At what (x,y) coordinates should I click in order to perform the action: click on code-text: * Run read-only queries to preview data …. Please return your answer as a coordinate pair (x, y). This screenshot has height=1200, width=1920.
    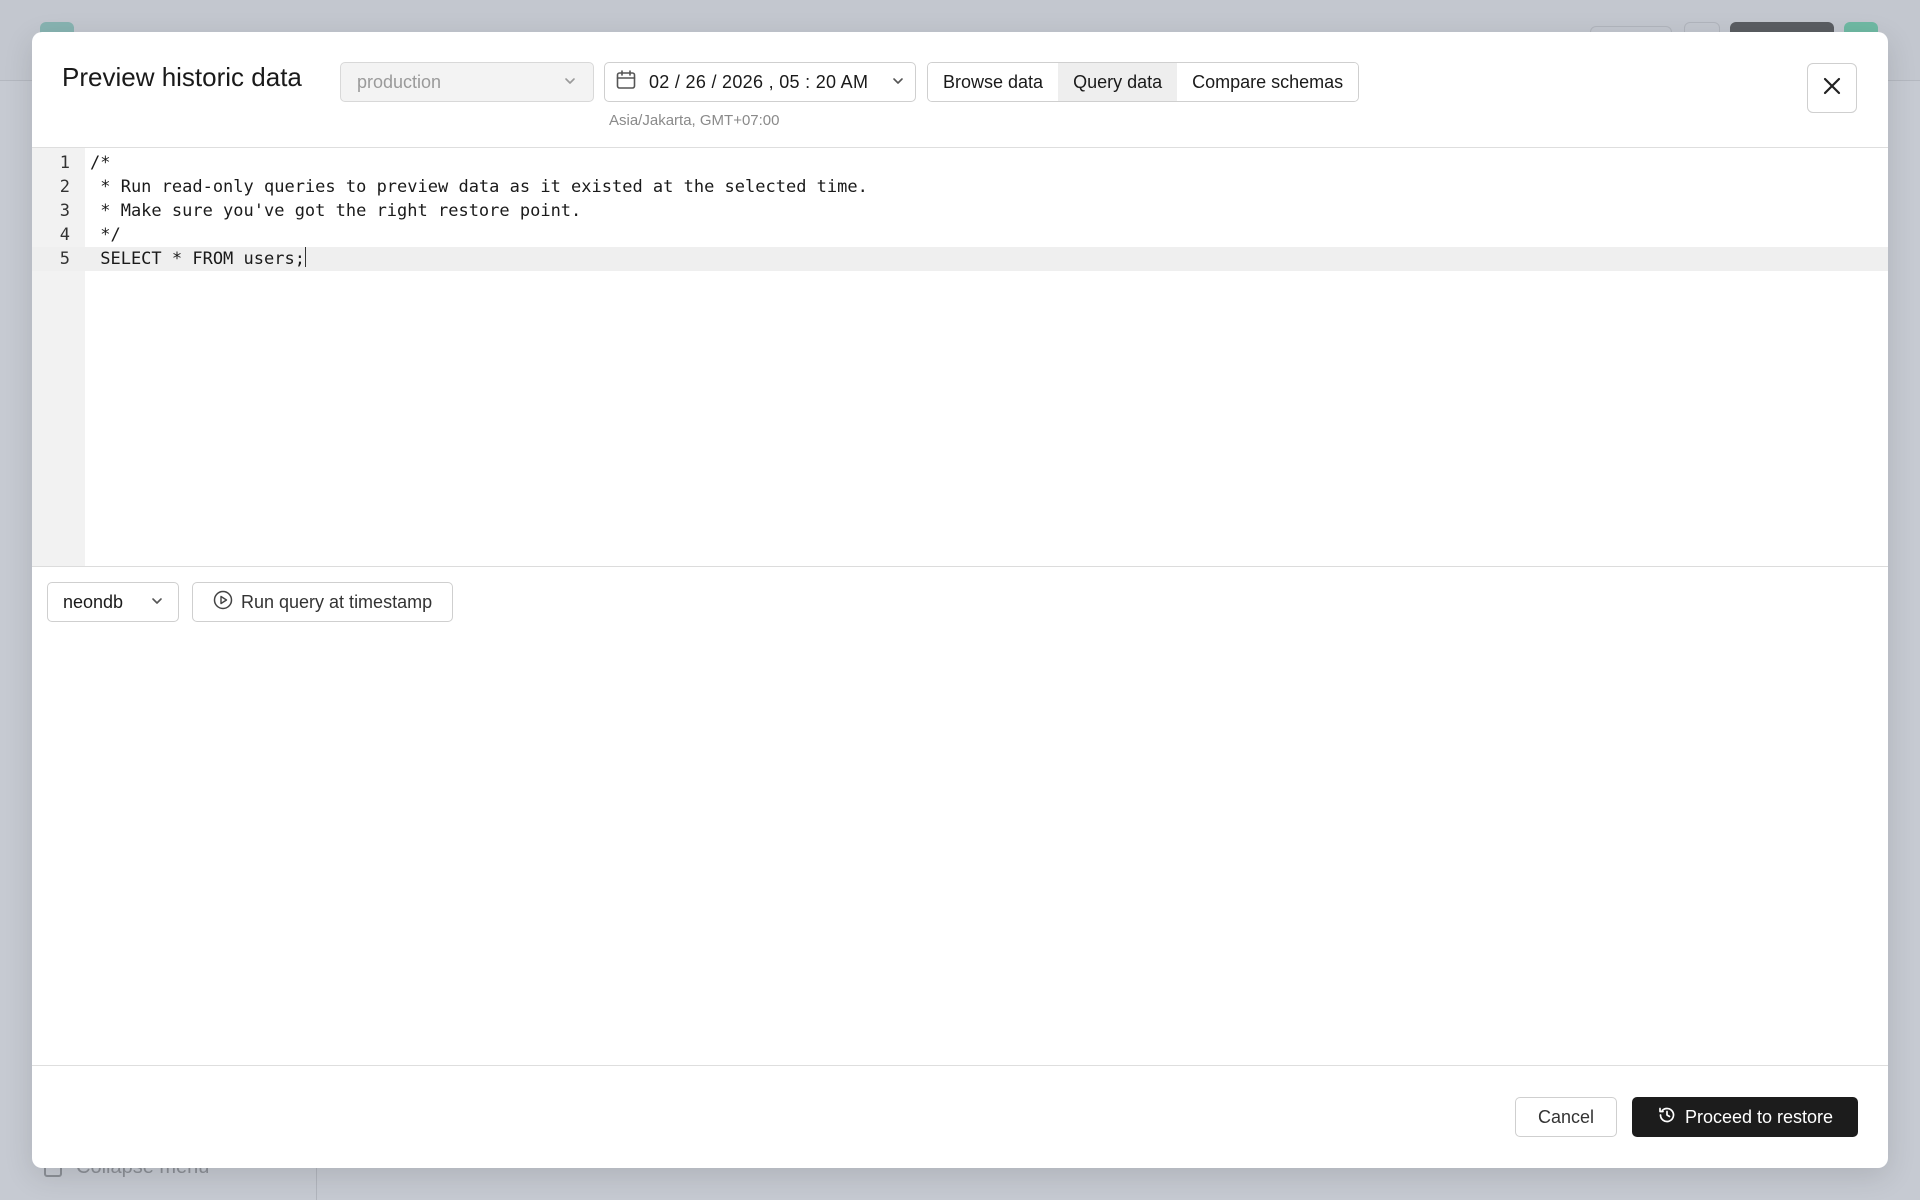
    Looking at the image, I should click on (479, 187).